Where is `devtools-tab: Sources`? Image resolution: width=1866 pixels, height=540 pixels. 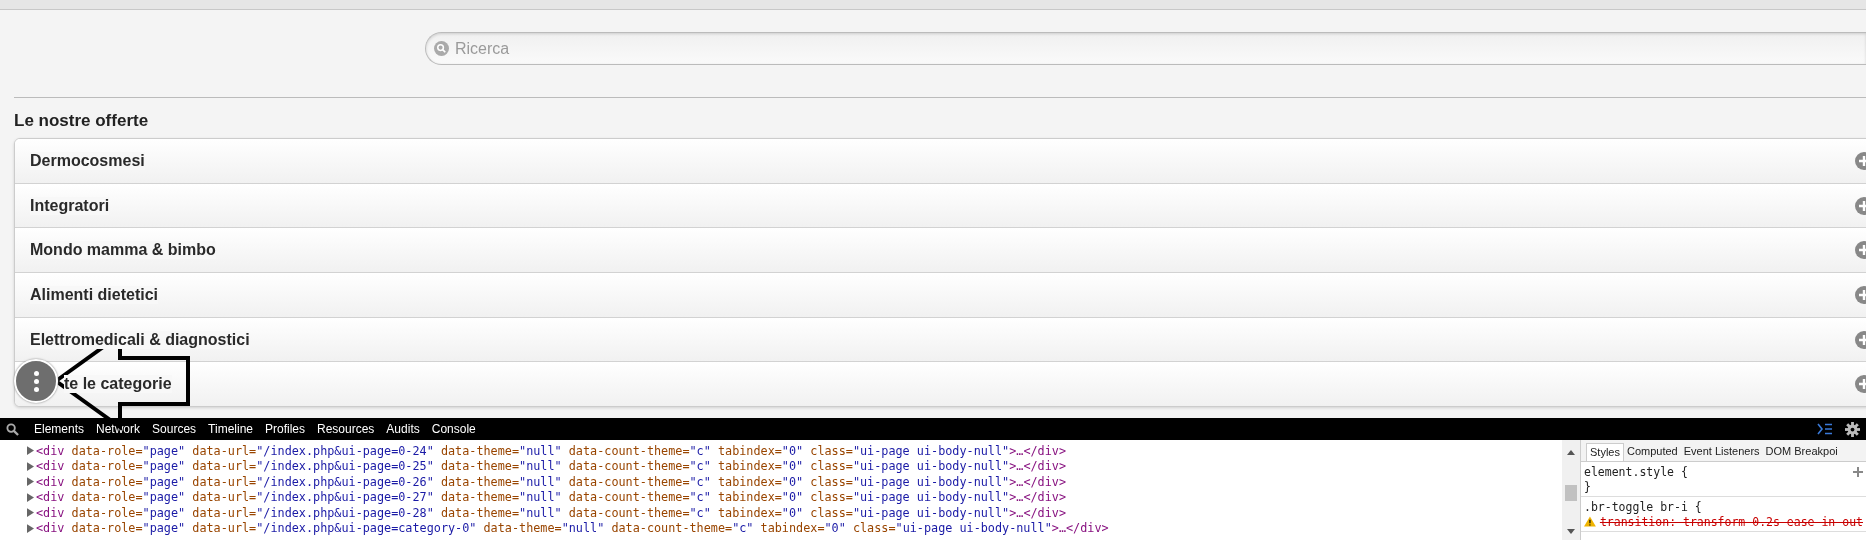
devtools-tab: Sources is located at coordinates (174, 429).